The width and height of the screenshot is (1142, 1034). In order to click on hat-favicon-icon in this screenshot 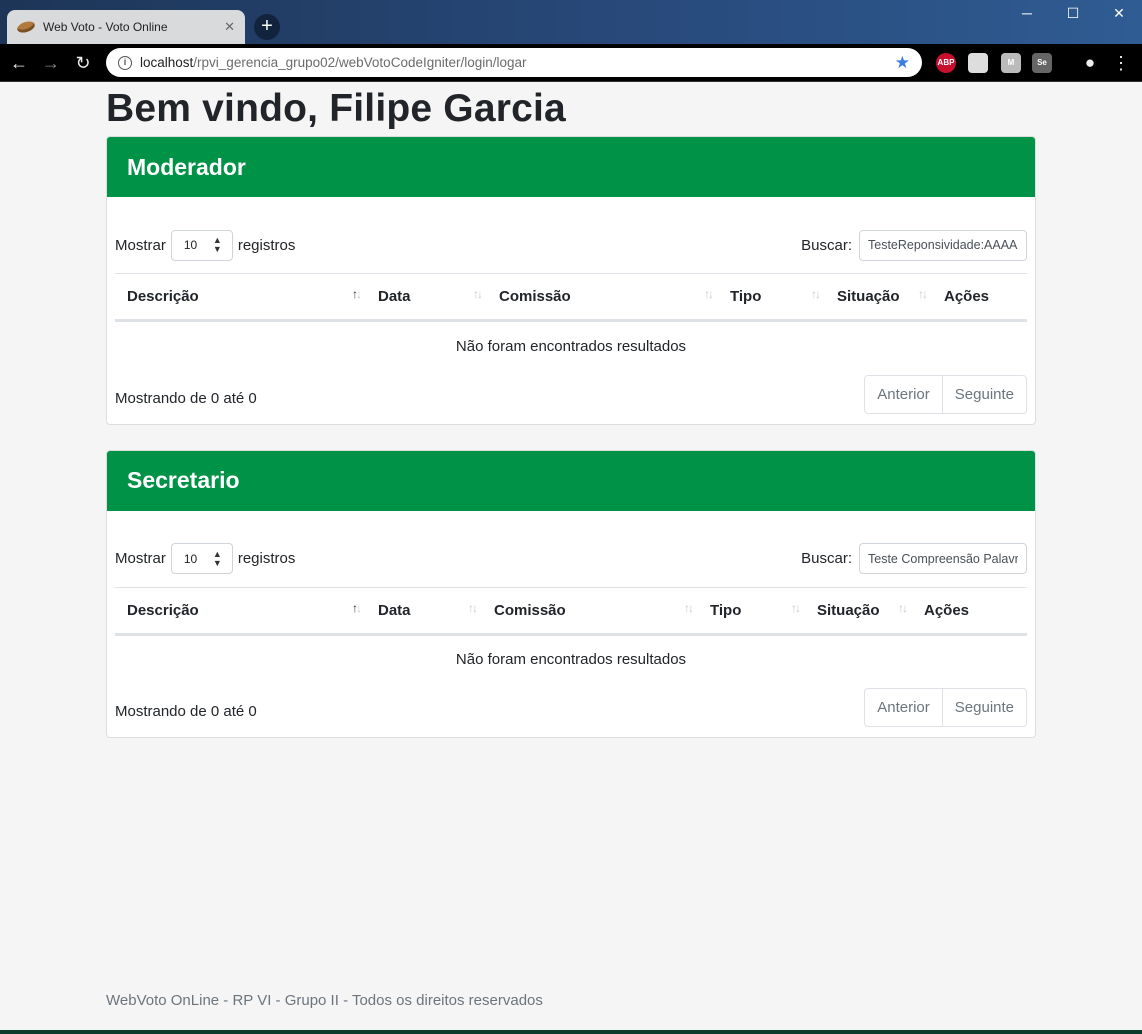, I will do `click(26, 27)`.